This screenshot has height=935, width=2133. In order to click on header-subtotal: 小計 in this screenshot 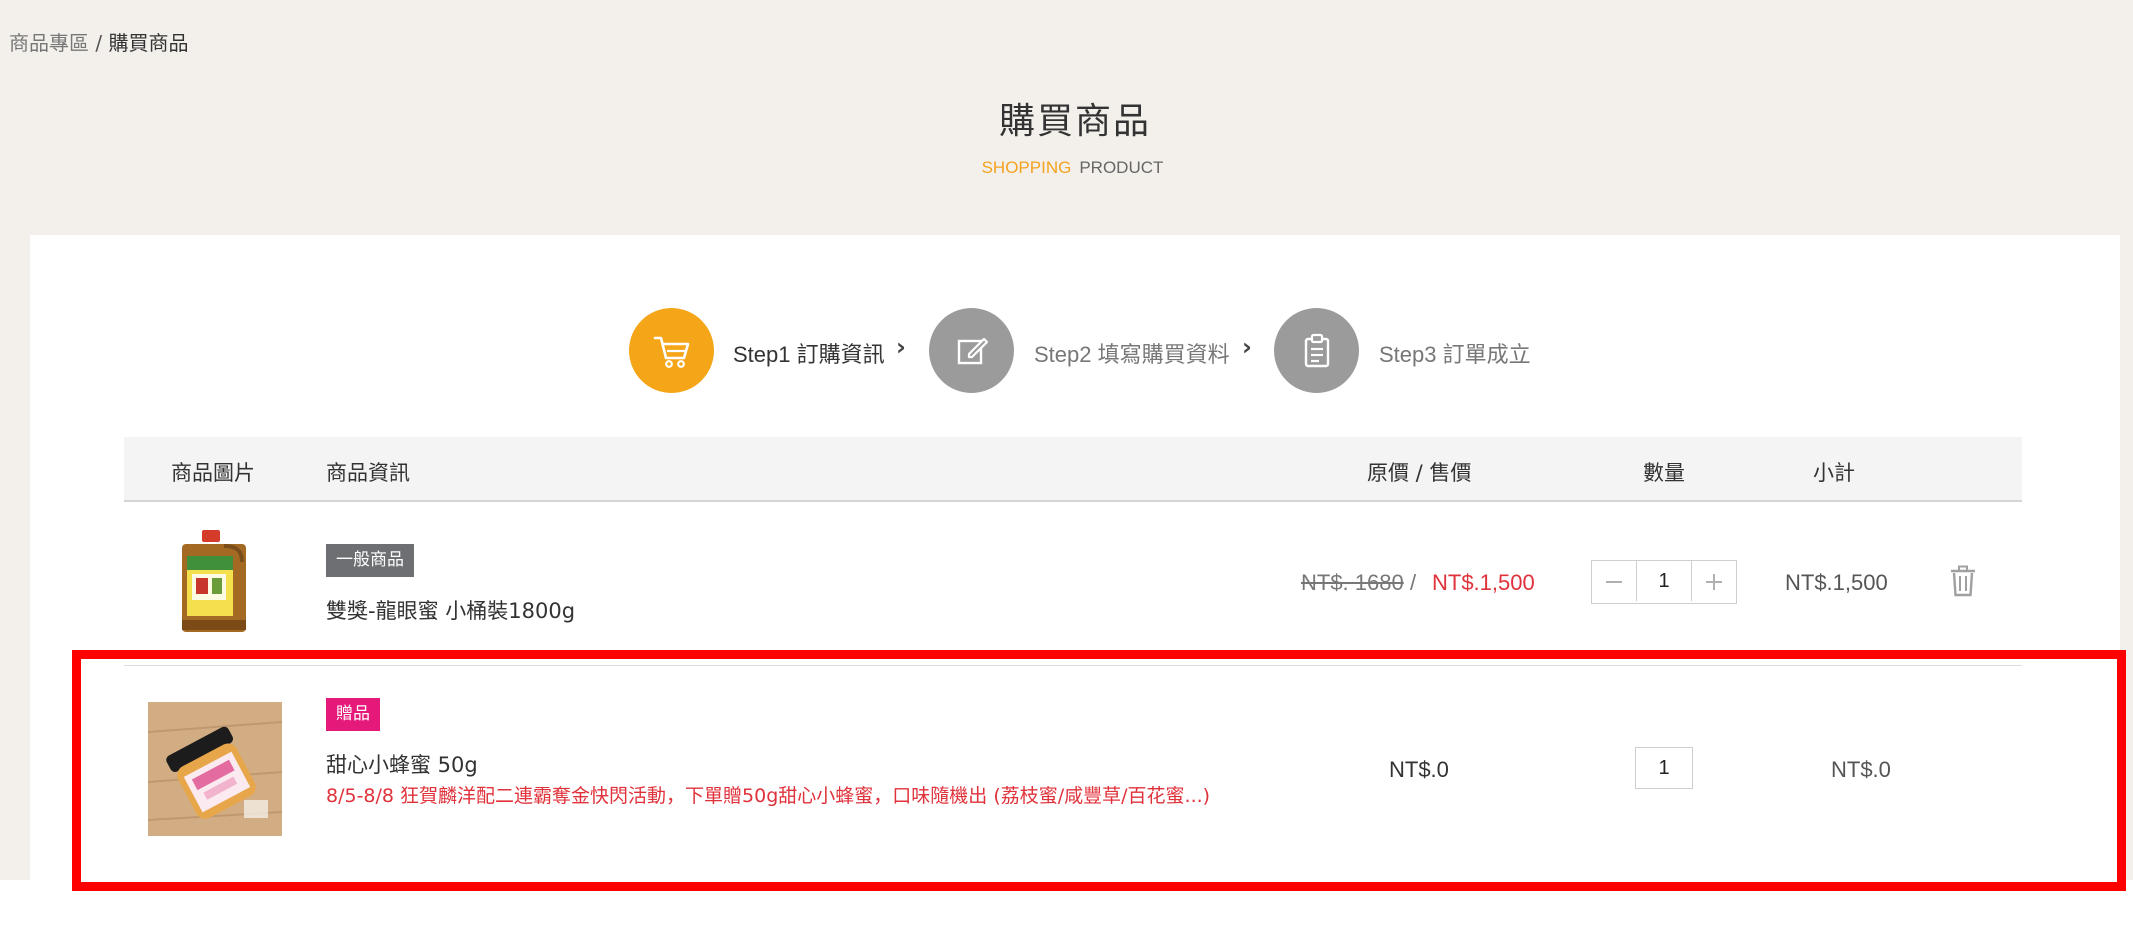, I will do `click(1834, 473)`.